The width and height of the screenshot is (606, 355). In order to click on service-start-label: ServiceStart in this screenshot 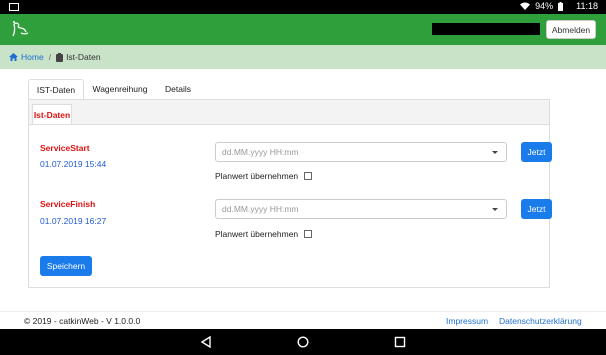, I will do `click(65, 148)`.